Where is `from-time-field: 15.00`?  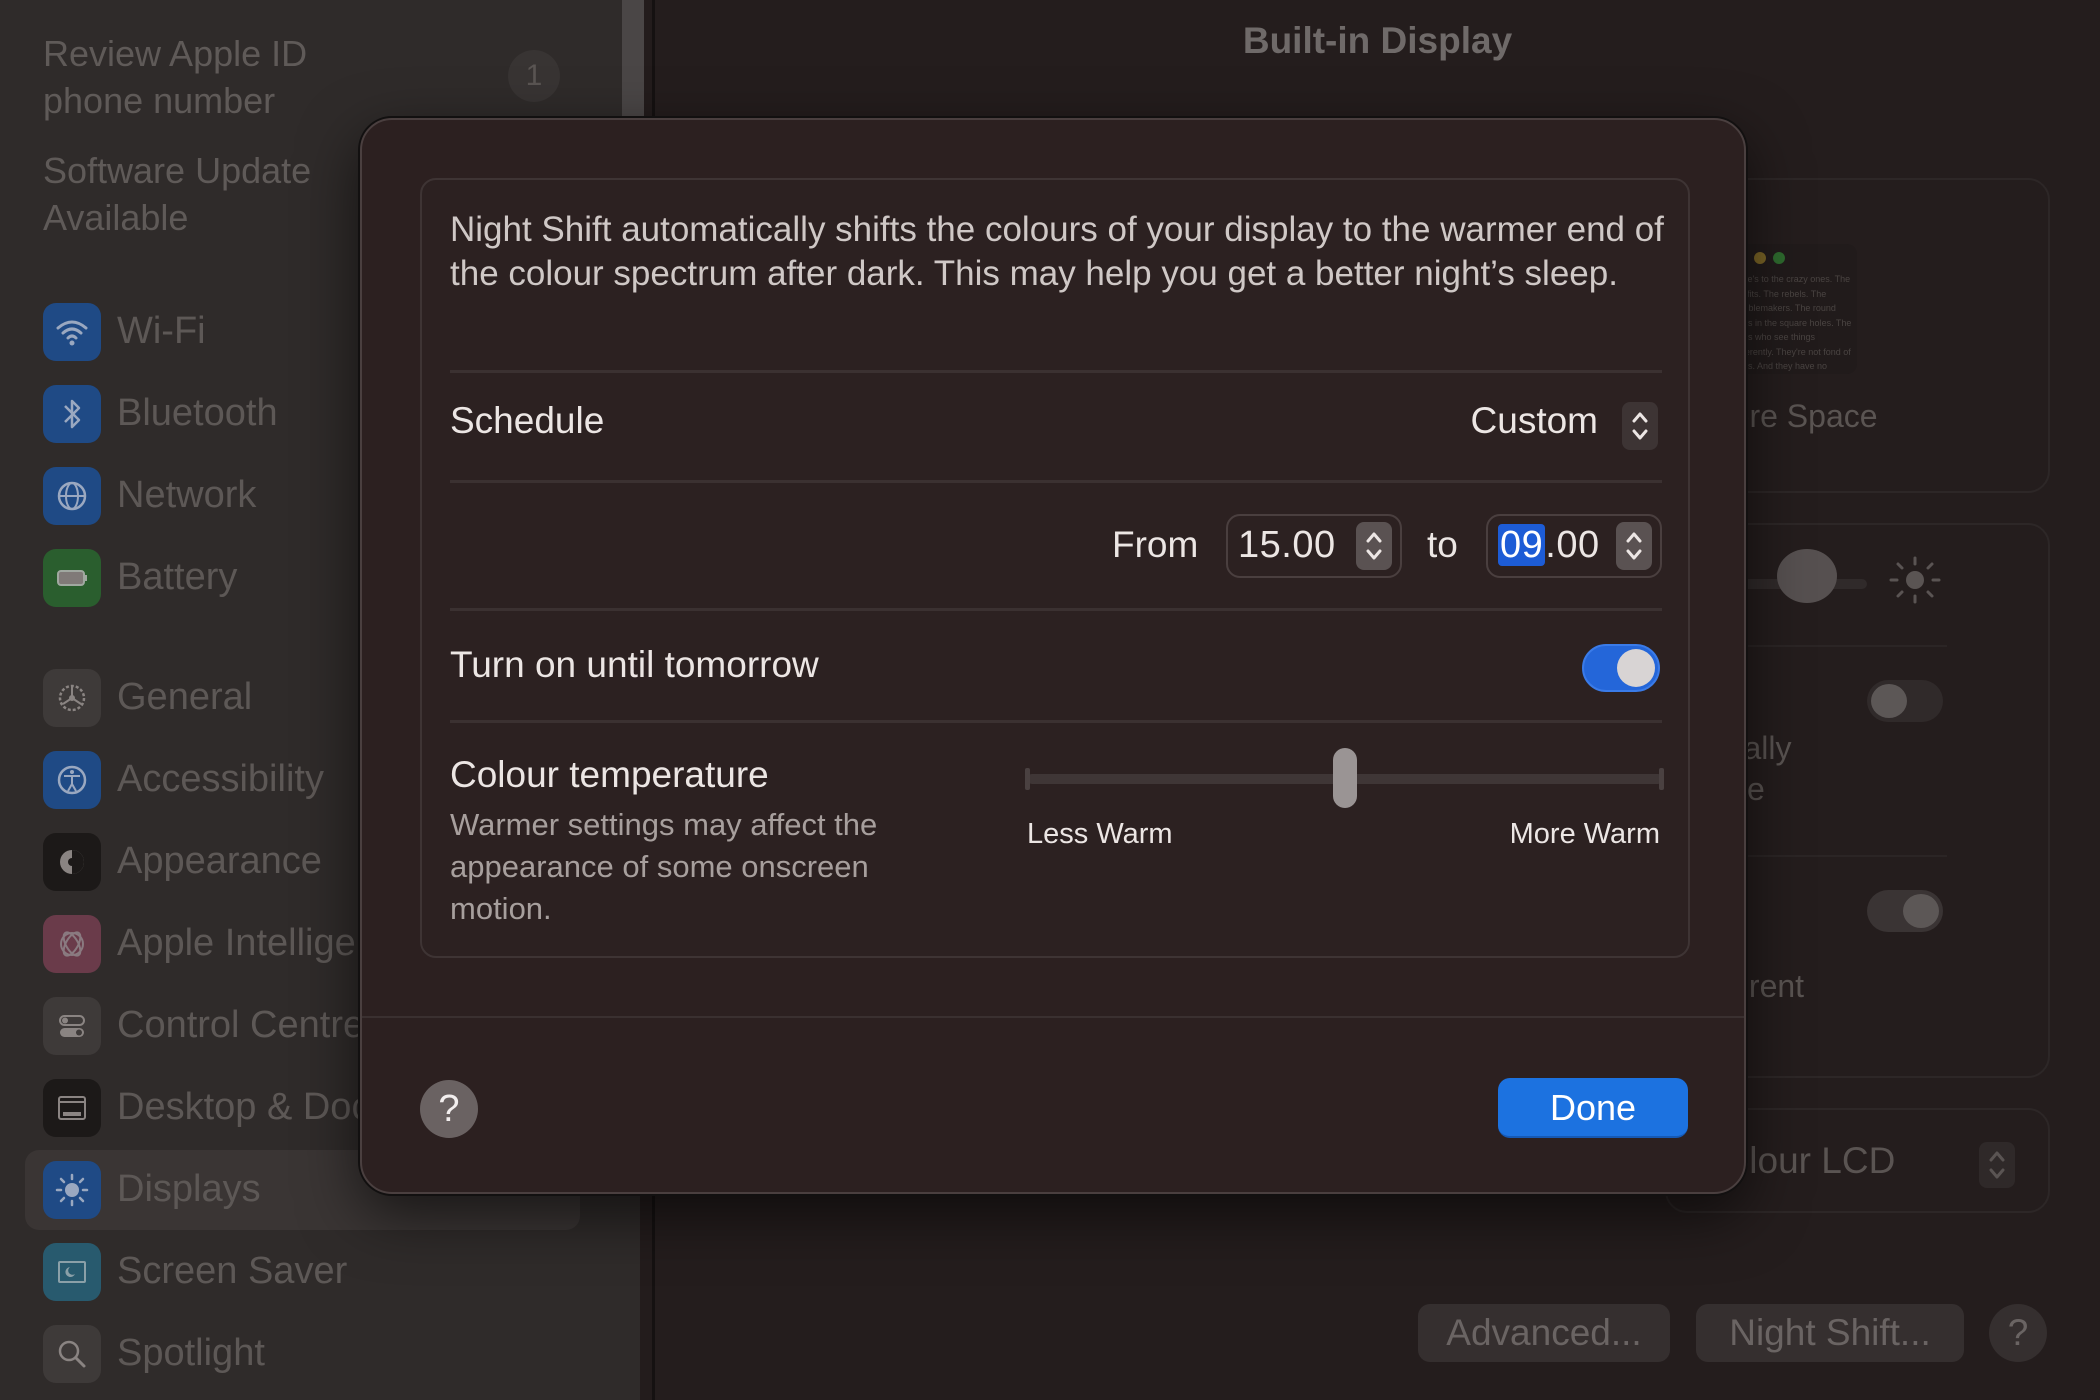 from-time-field: 15.00 is located at coordinates (1314, 546).